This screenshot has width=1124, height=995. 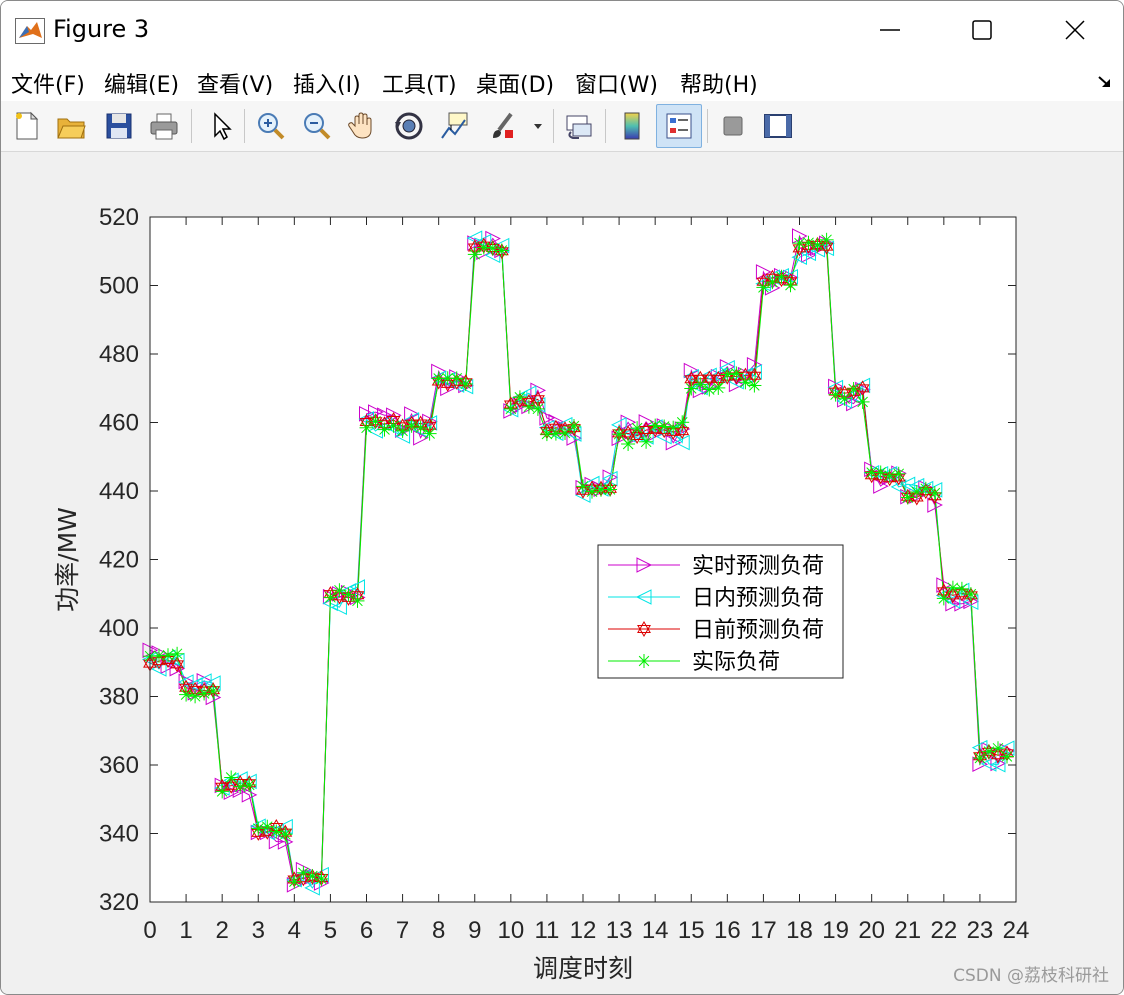 I want to click on minimize-icon, so click(x=890, y=30).